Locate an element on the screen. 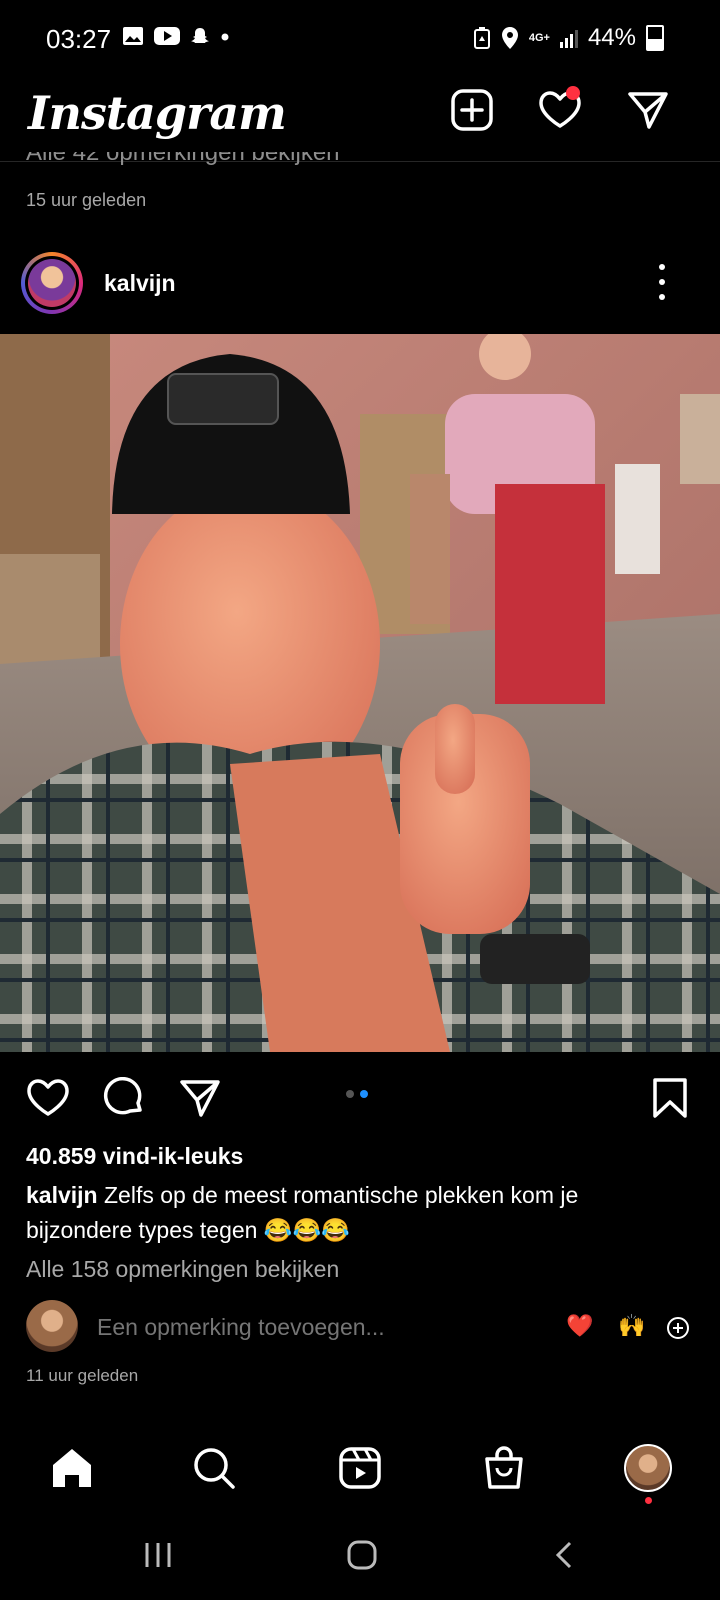  recent-apps-icon is located at coordinates (158, 1555).